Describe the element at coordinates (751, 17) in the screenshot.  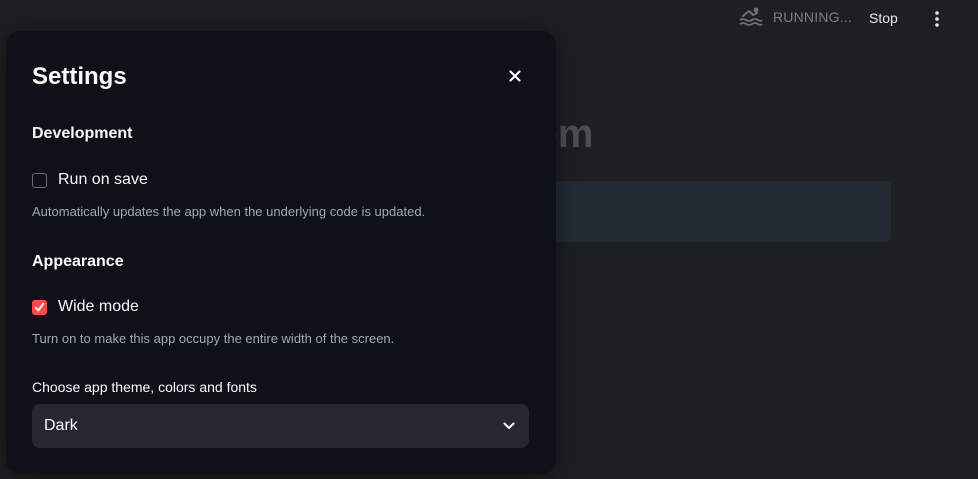
I see `swimmer-icon` at that location.